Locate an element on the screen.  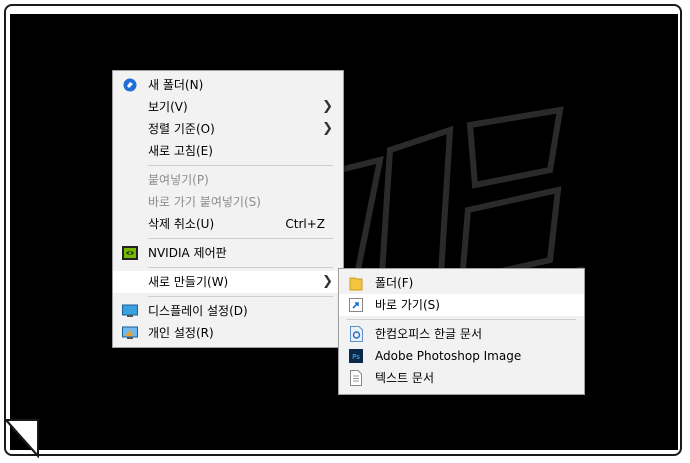
submenu-item-folder: 폴더(F) is located at coordinates (461, 283).